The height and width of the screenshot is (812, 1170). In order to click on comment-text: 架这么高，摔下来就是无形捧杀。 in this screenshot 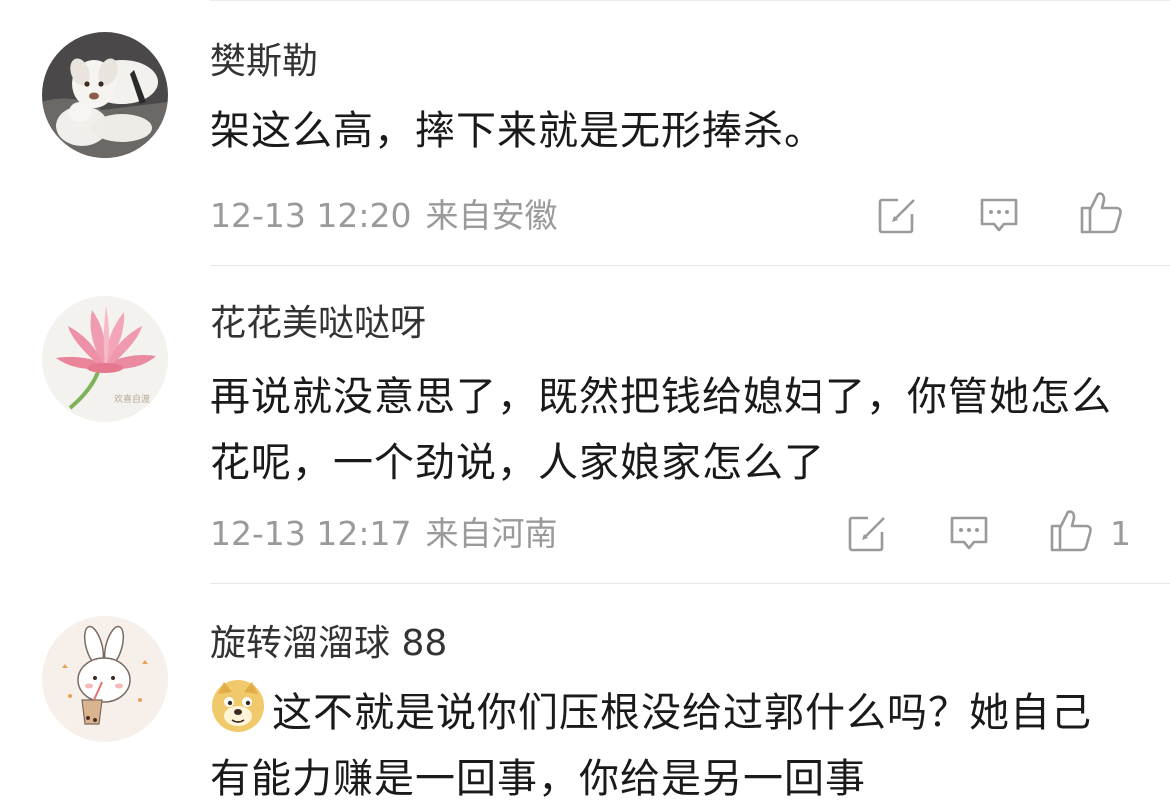, I will do `click(517, 131)`.